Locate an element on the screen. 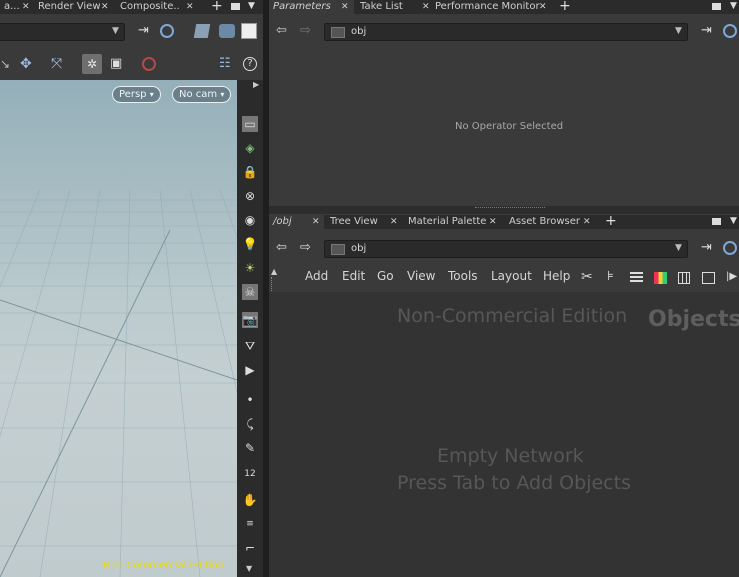 This screenshot has width=739, height=577. menu-grip is located at coordinates (273, 284).